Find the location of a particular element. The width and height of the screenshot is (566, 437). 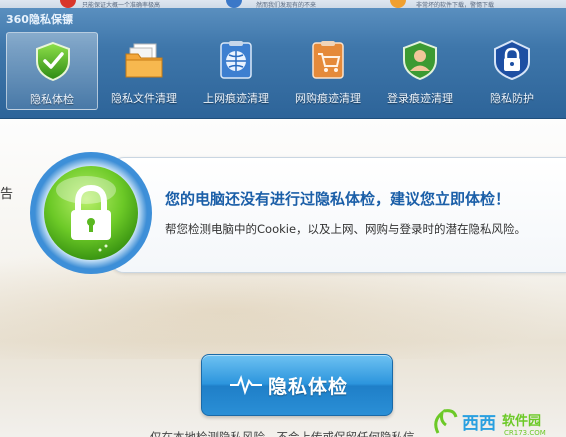

nav-item-privacy-protection: 隐私防护 is located at coordinates (512, 71).